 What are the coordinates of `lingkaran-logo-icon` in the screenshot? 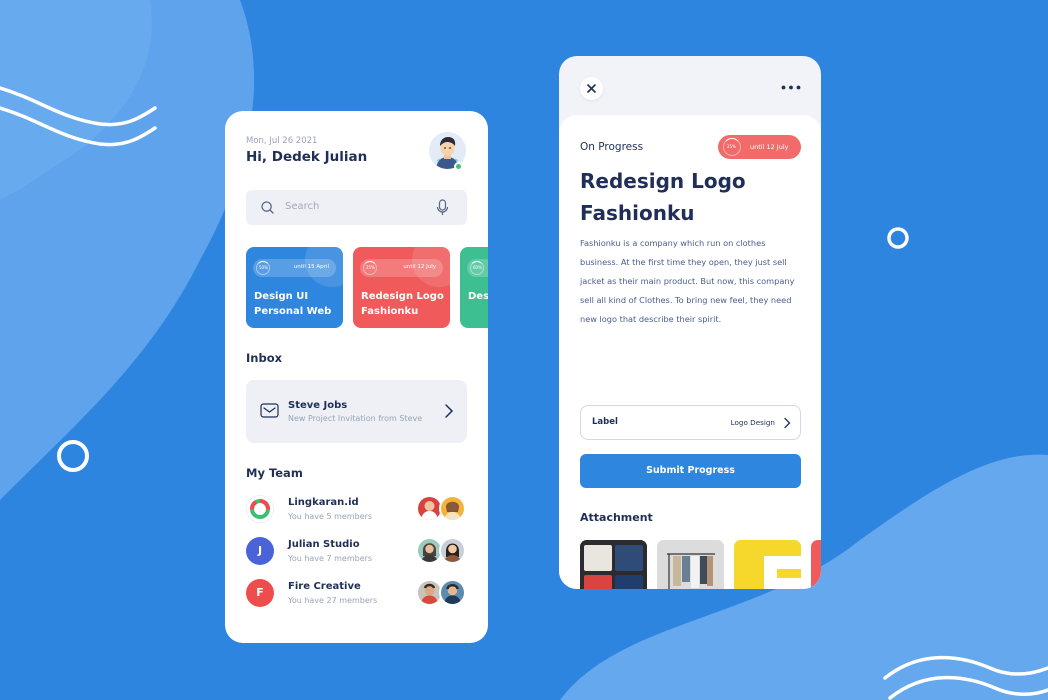 It's located at (259, 509).